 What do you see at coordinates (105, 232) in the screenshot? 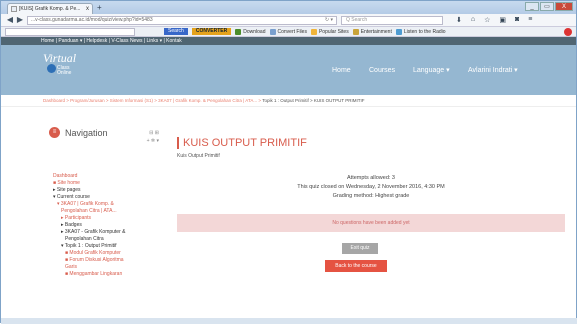
I see `nav-tree-item: ▸ 3KA07 - Grafik Komputer &` at bounding box center [105, 232].